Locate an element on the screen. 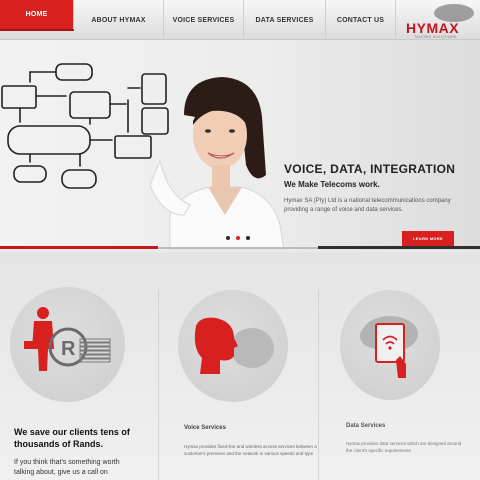 This screenshot has height=480, width=480. flowchart-illustration is located at coordinates (85, 126).